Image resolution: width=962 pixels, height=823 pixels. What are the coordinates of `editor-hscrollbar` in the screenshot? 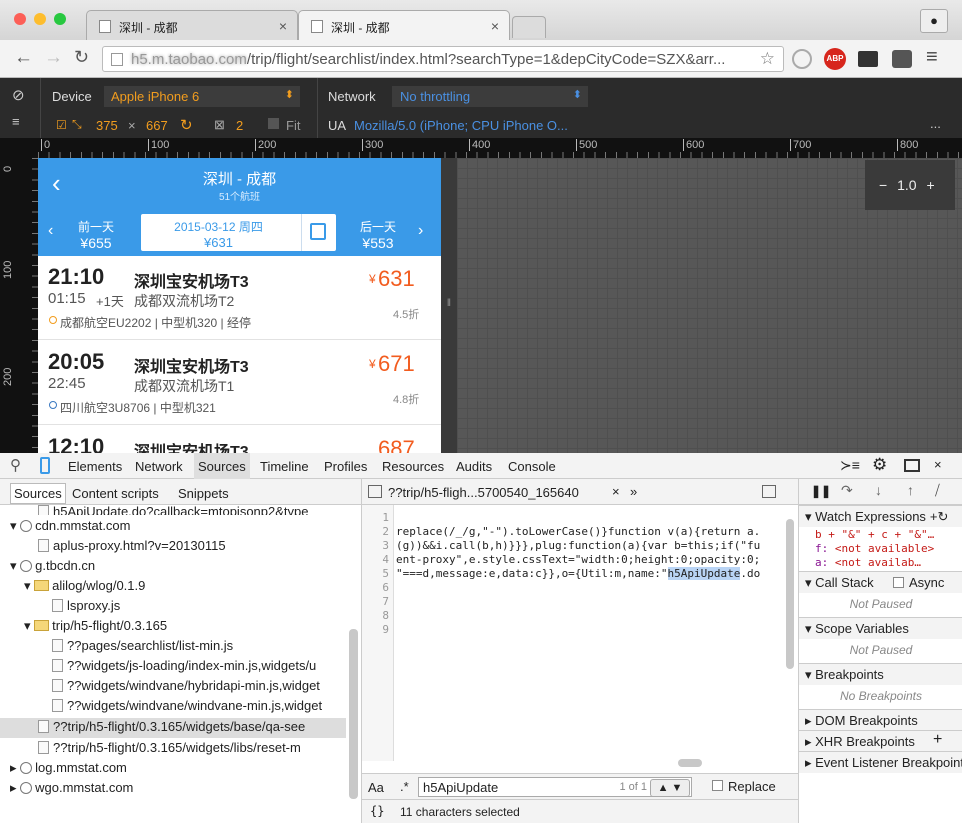 It's located at (690, 763).